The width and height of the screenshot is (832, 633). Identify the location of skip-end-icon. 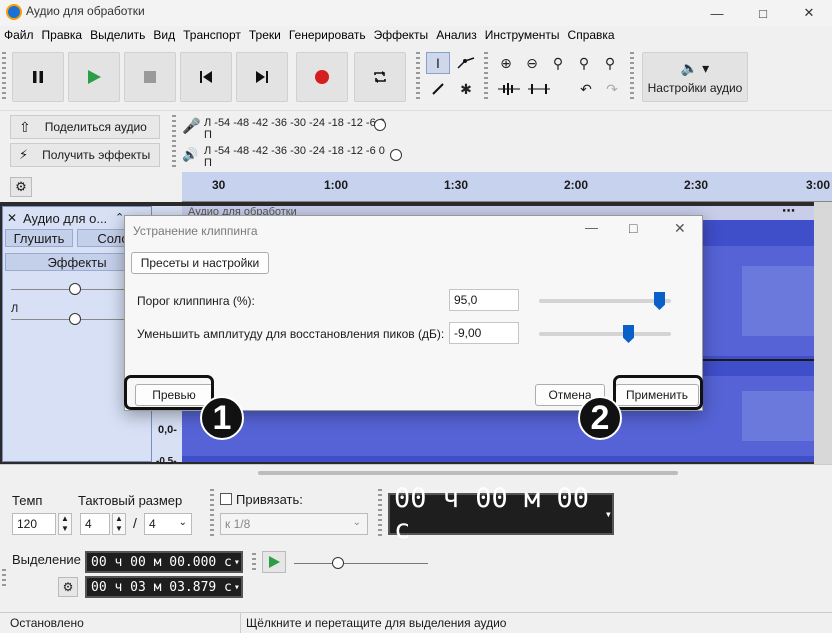
(262, 77).